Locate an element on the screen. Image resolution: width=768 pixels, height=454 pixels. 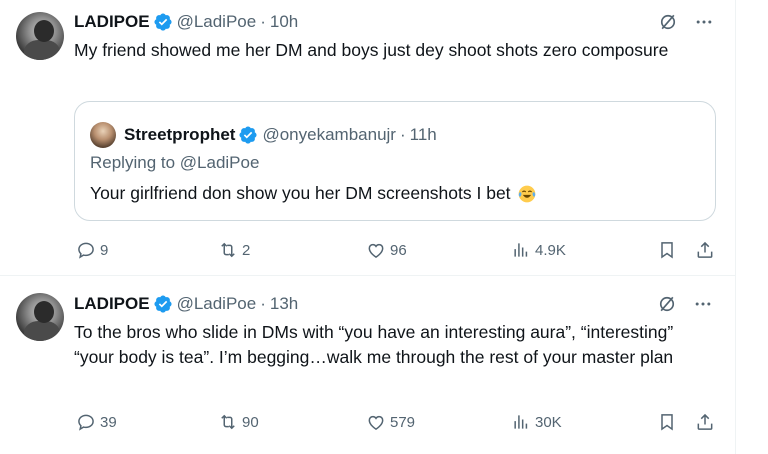
reply-button: 39 is located at coordinates (96, 422).